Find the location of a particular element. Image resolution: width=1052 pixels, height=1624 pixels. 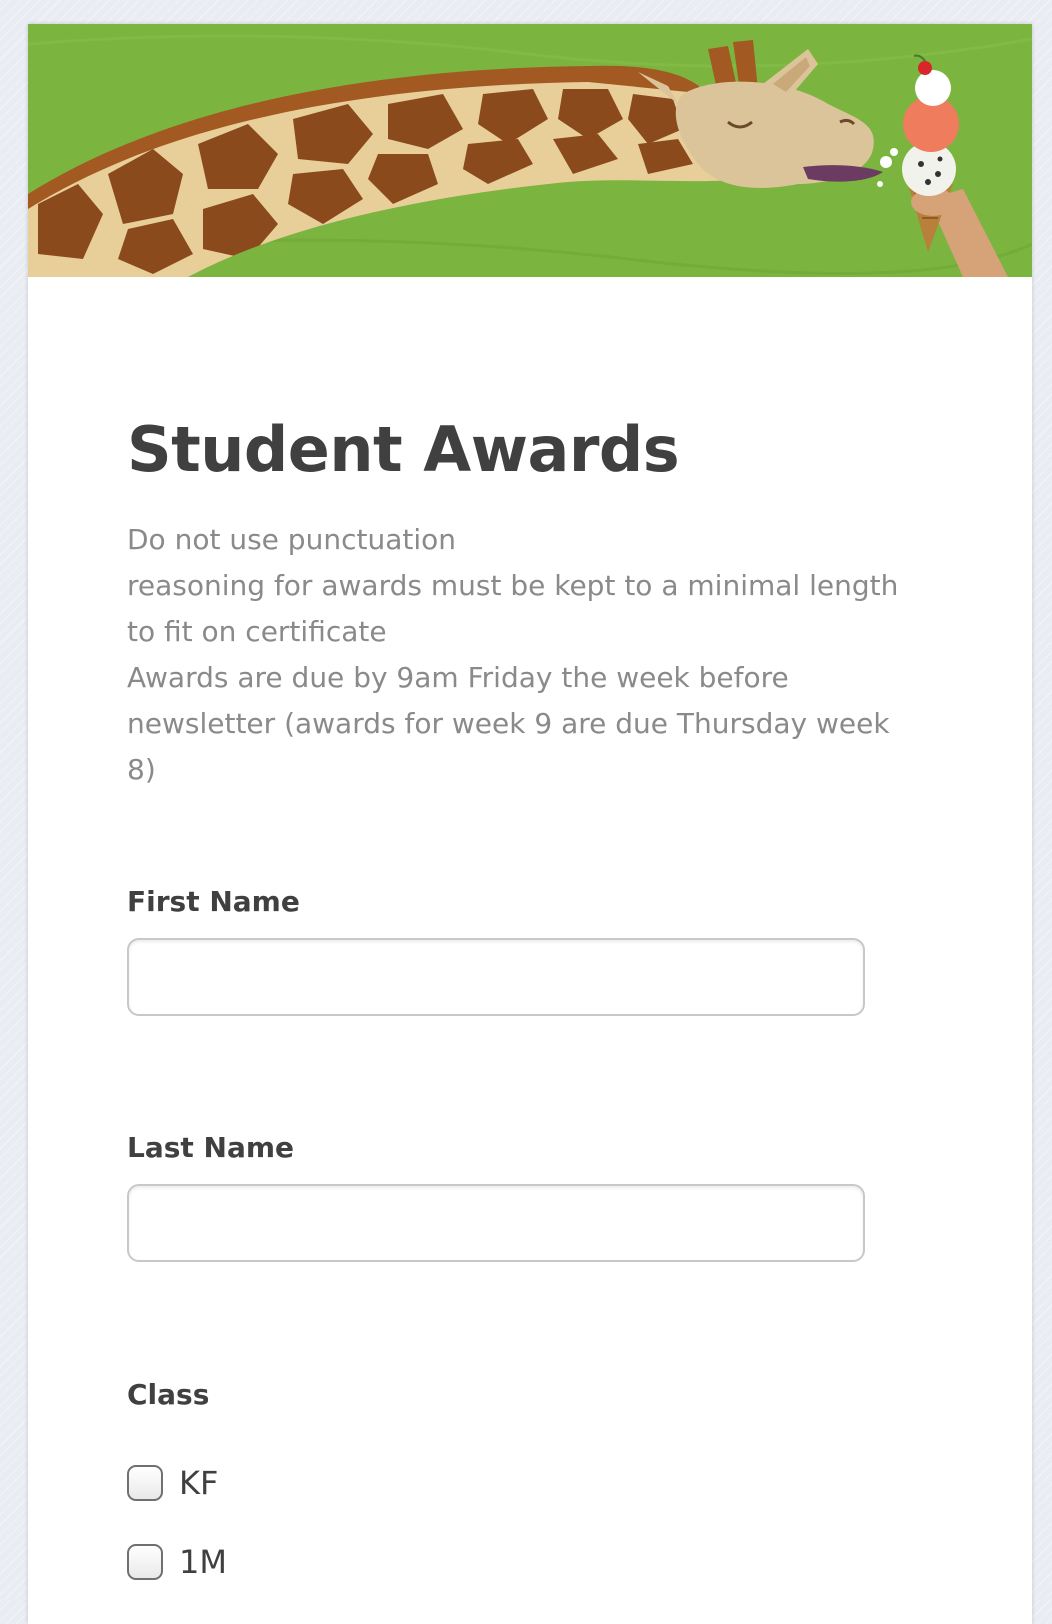

form-title: Student Awards is located at coordinates (403, 449).